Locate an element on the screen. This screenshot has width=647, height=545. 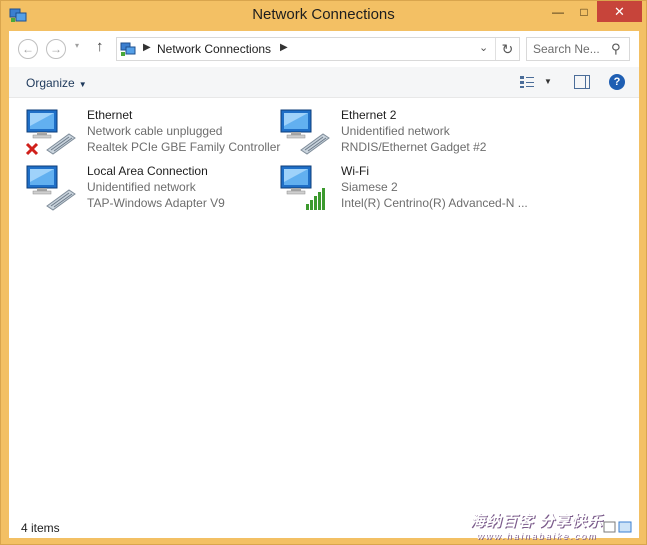
layout-toggle-icon is located at coordinates (618, 527).